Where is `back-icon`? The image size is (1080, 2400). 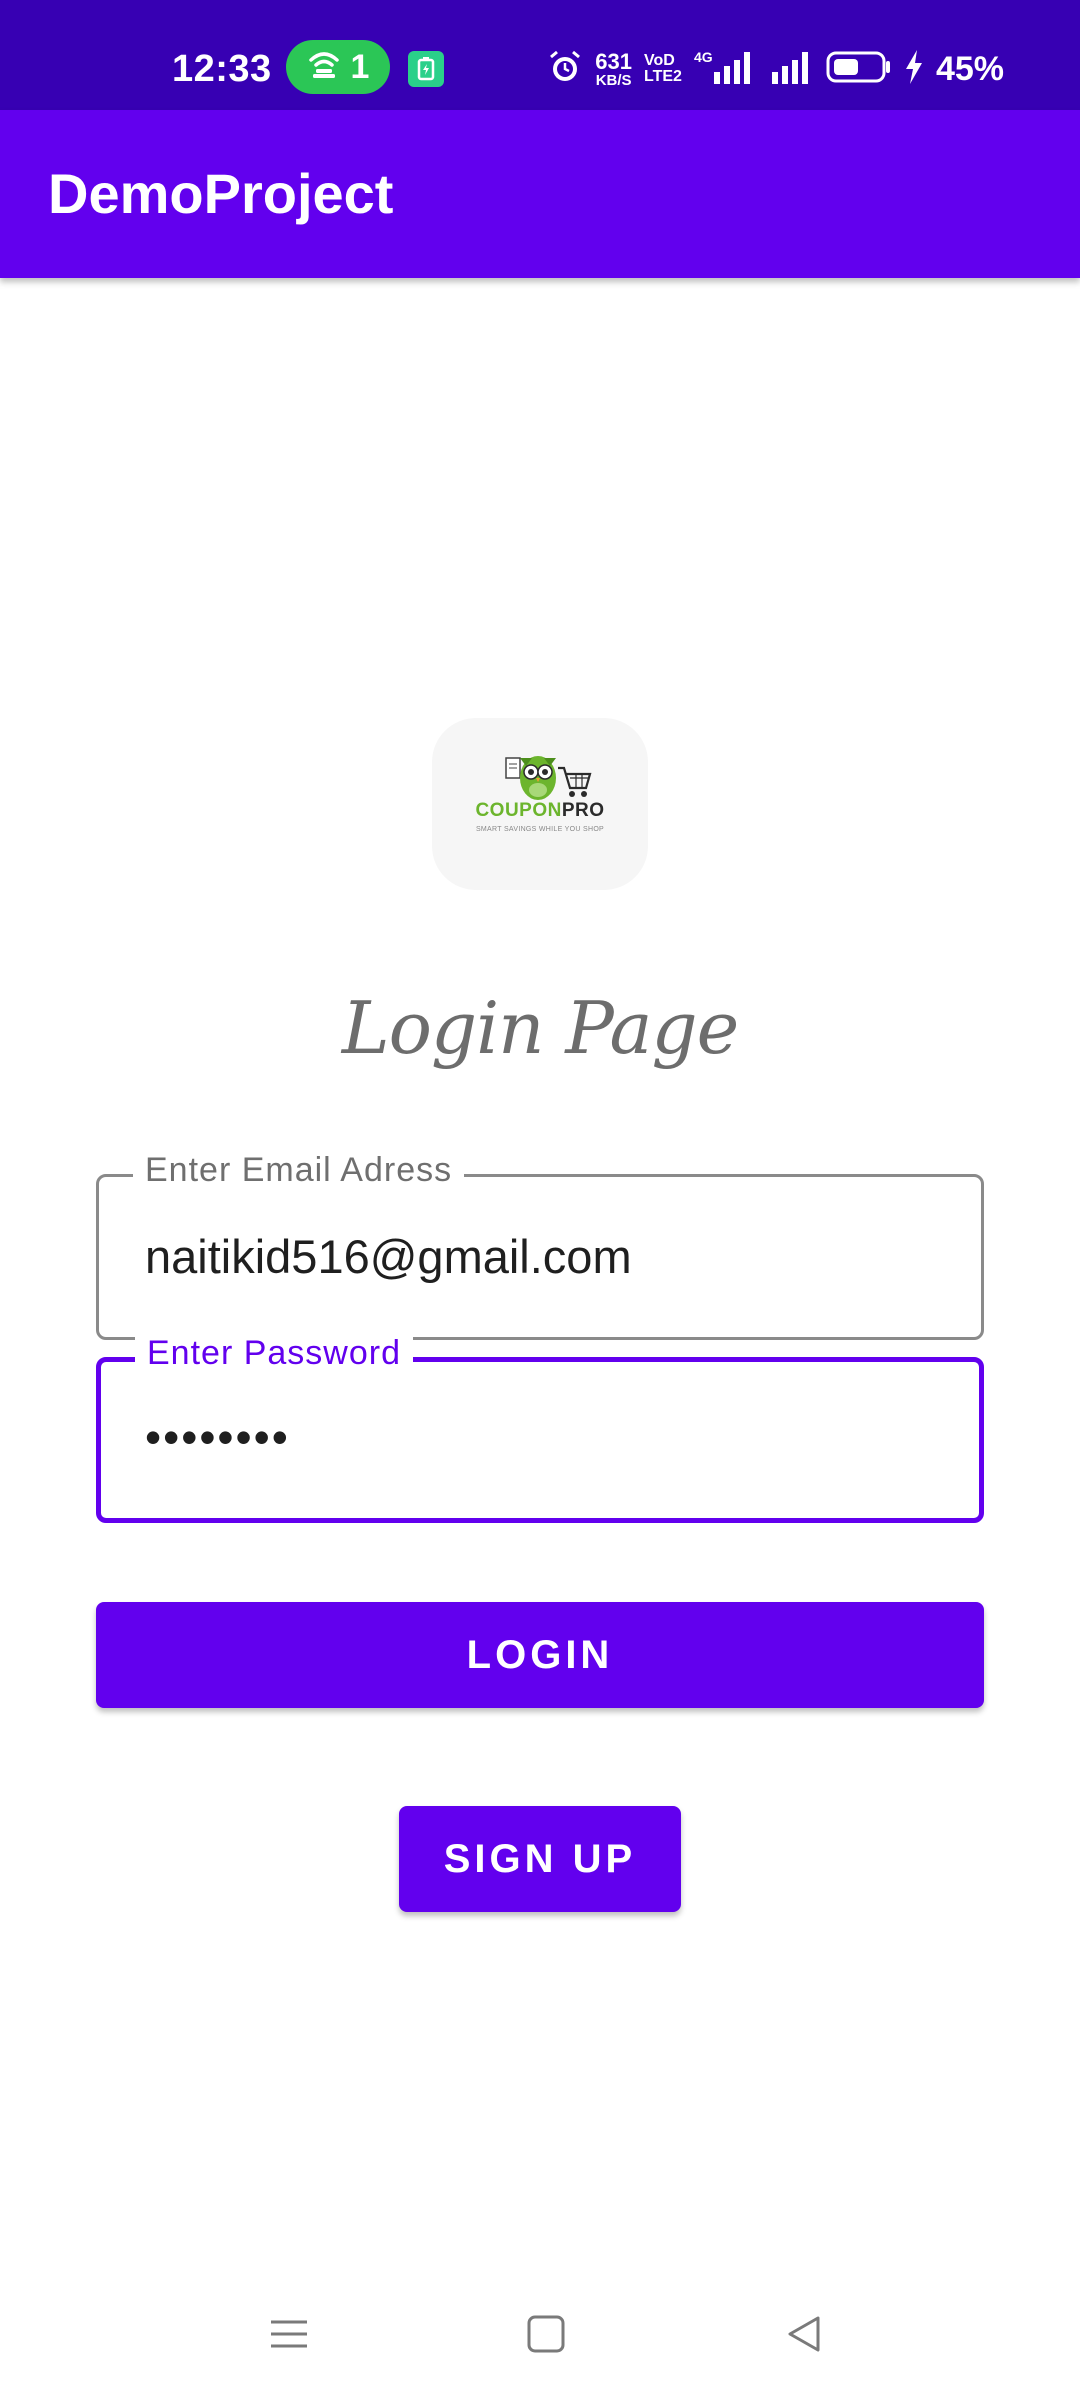 back-icon is located at coordinates (804, 2334).